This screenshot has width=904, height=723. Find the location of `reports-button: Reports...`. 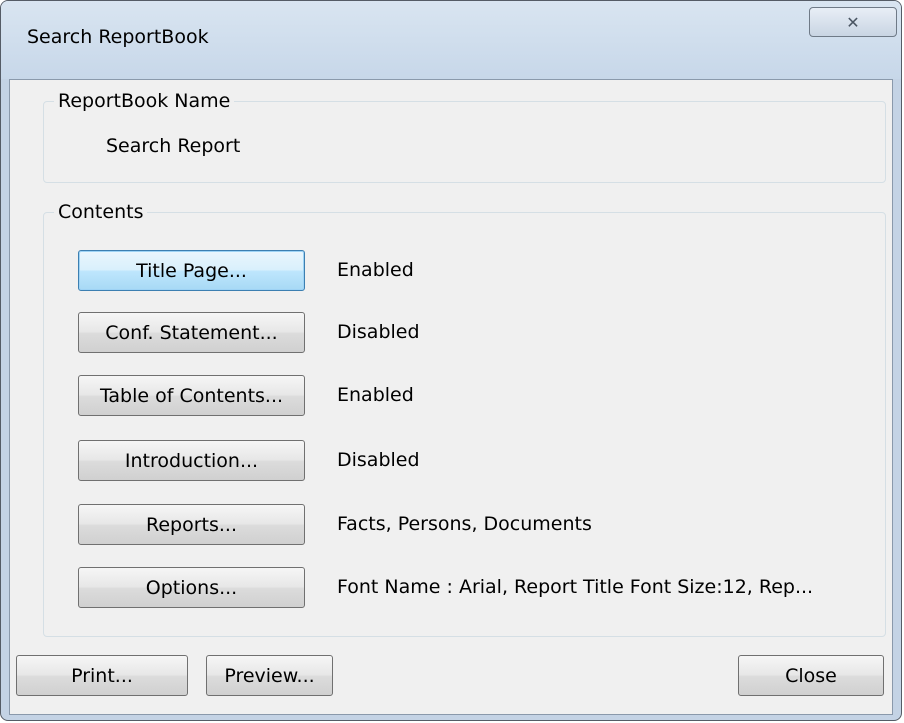

reports-button: Reports... is located at coordinates (191, 524).